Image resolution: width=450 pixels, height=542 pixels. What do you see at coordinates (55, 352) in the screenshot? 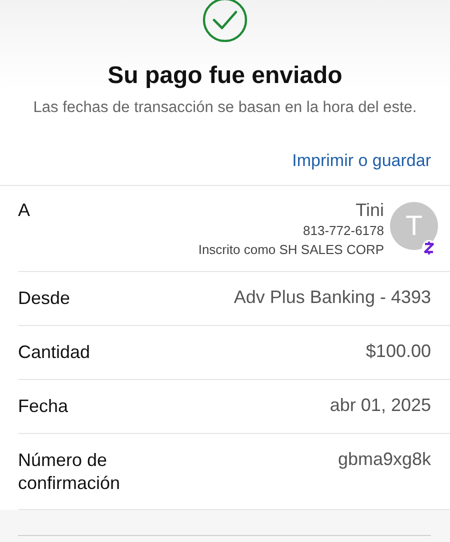
I see `row-label: Cantidad` at bounding box center [55, 352].